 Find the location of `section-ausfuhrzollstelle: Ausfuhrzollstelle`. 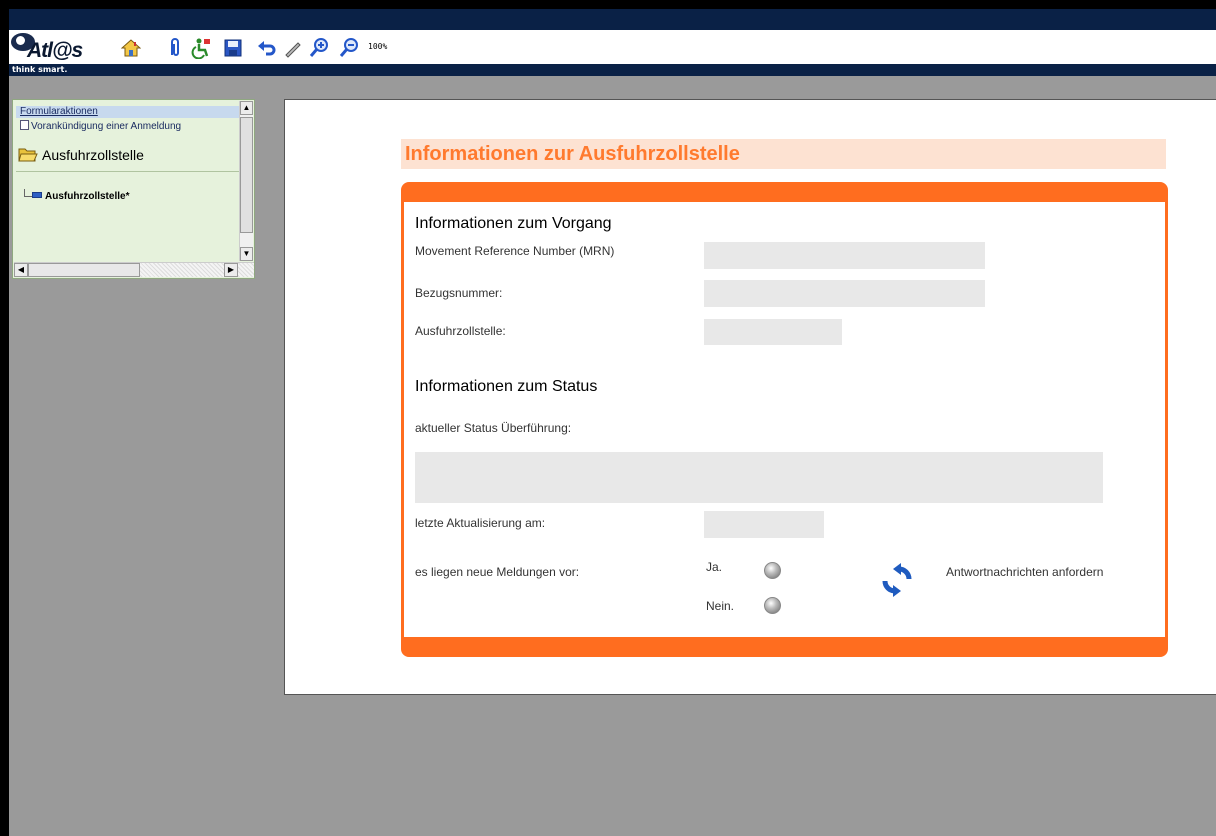

section-ausfuhrzollstelle: Ausfuhrzollstelle is located at coordinates (81, 154).